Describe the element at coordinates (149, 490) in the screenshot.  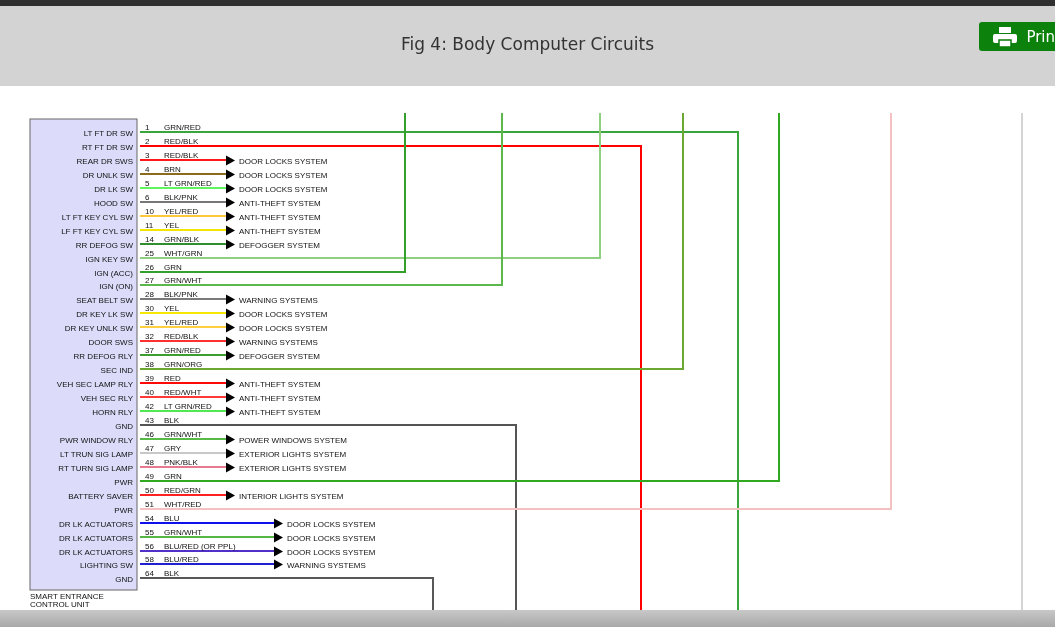
I see `wire-number: 50` at that location.